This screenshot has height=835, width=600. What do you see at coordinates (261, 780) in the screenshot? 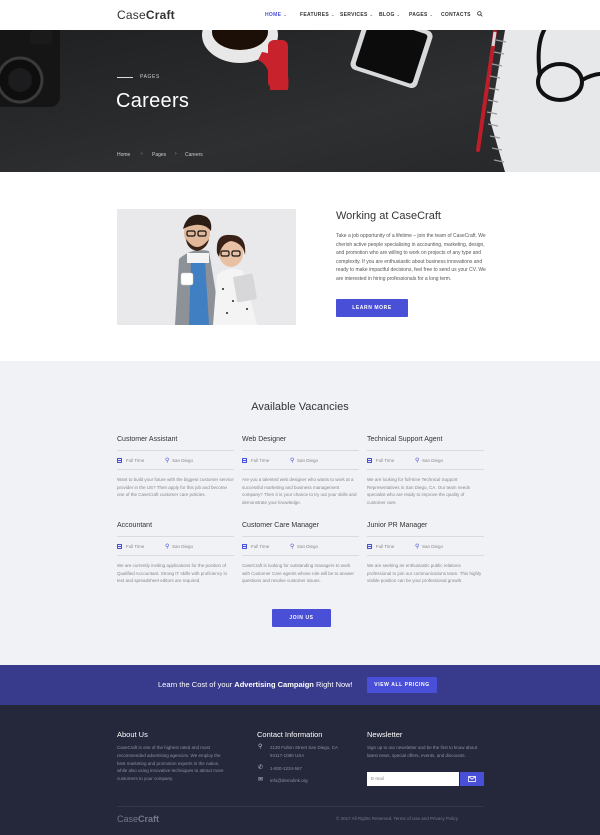
I see `email-icon: ✉` at bounding box center [261, 780].